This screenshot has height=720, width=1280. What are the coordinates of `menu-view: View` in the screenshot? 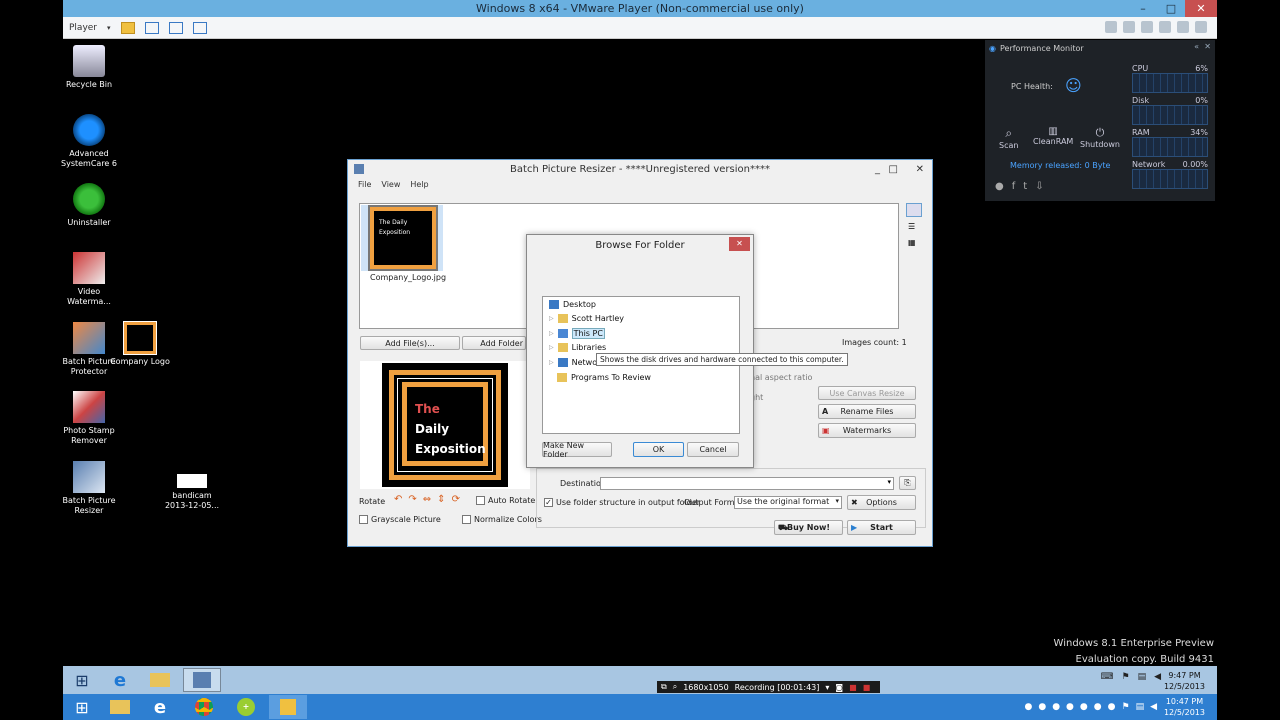 It's located at (390, 187).